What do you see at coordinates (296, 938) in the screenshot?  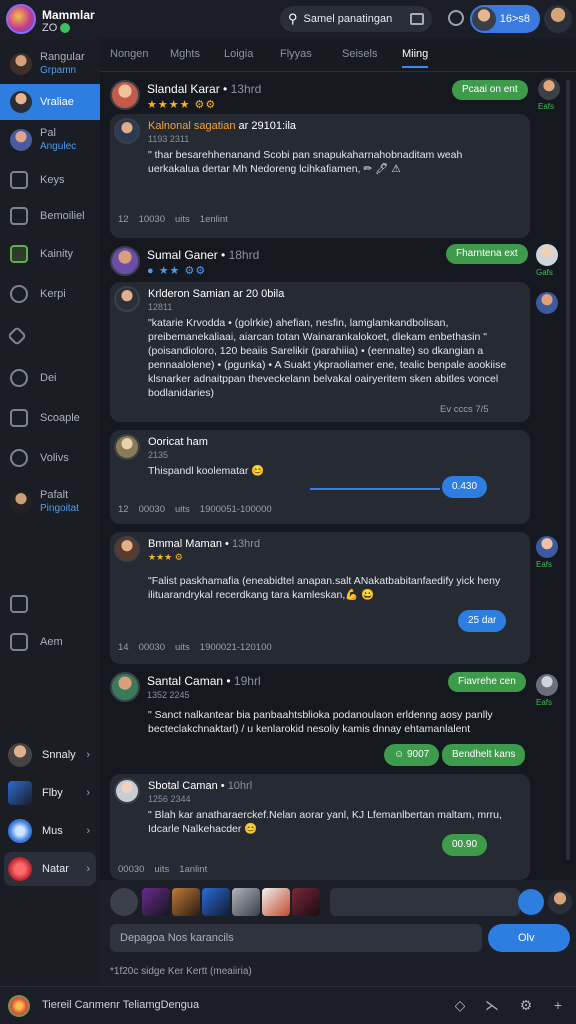 I see `message-input: Depagoa Nos karancils` at bounding box center [296, 938].